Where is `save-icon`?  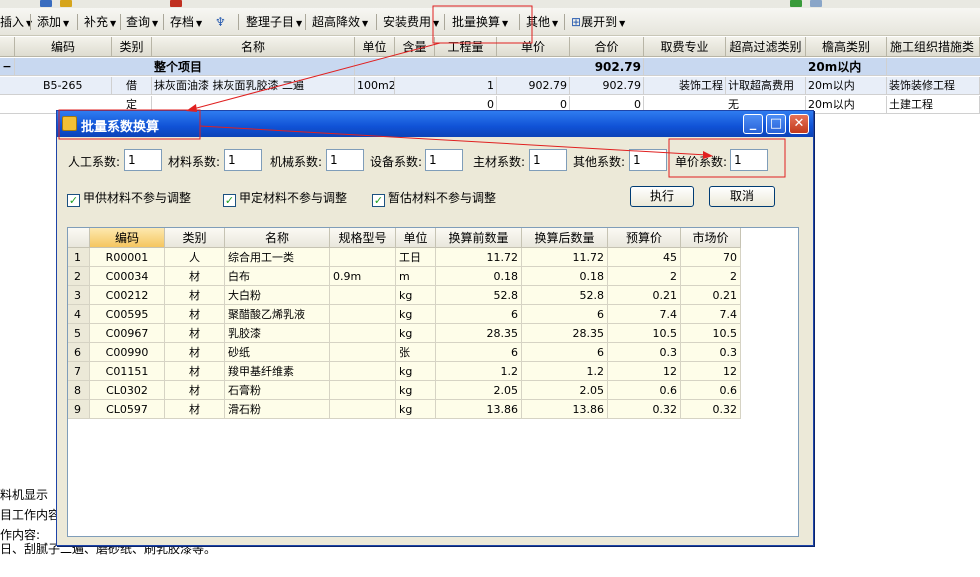 save-icon is located at coordinates (46, 3).